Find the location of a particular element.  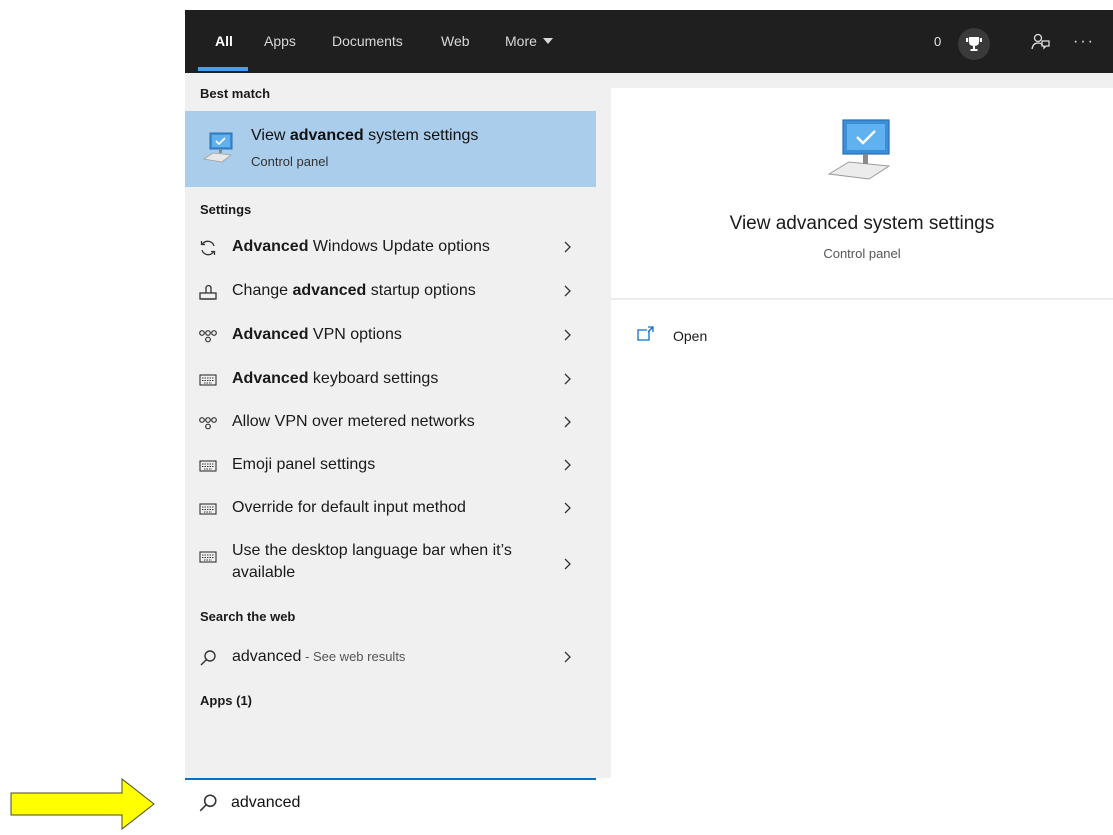

open-action: Open is located at coordinates (672, 336).